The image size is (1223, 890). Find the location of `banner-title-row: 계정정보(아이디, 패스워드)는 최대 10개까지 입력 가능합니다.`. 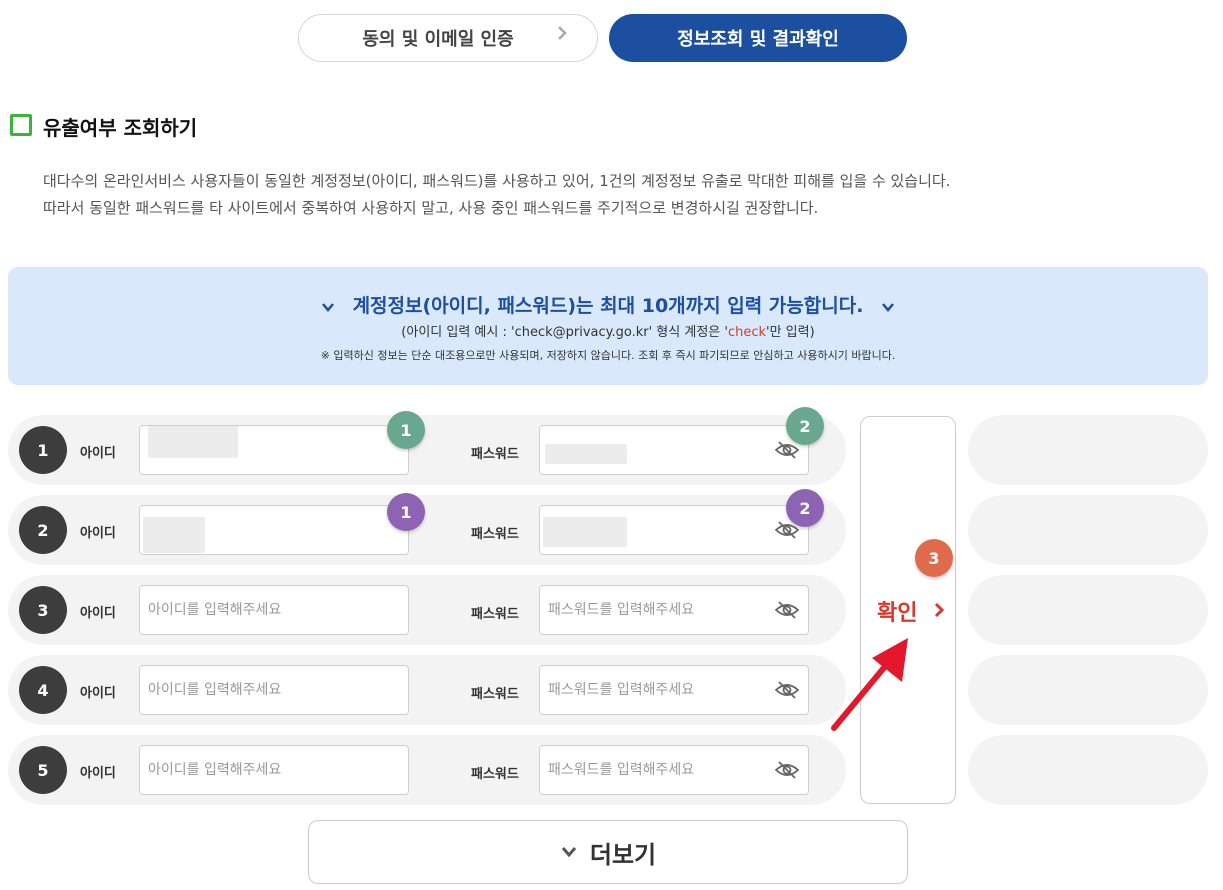

banner-title-row: 계정정보(아이디, 패스워드)는 최대 10개까지 입력 가능합니다. is located at coordinates (608, 304).